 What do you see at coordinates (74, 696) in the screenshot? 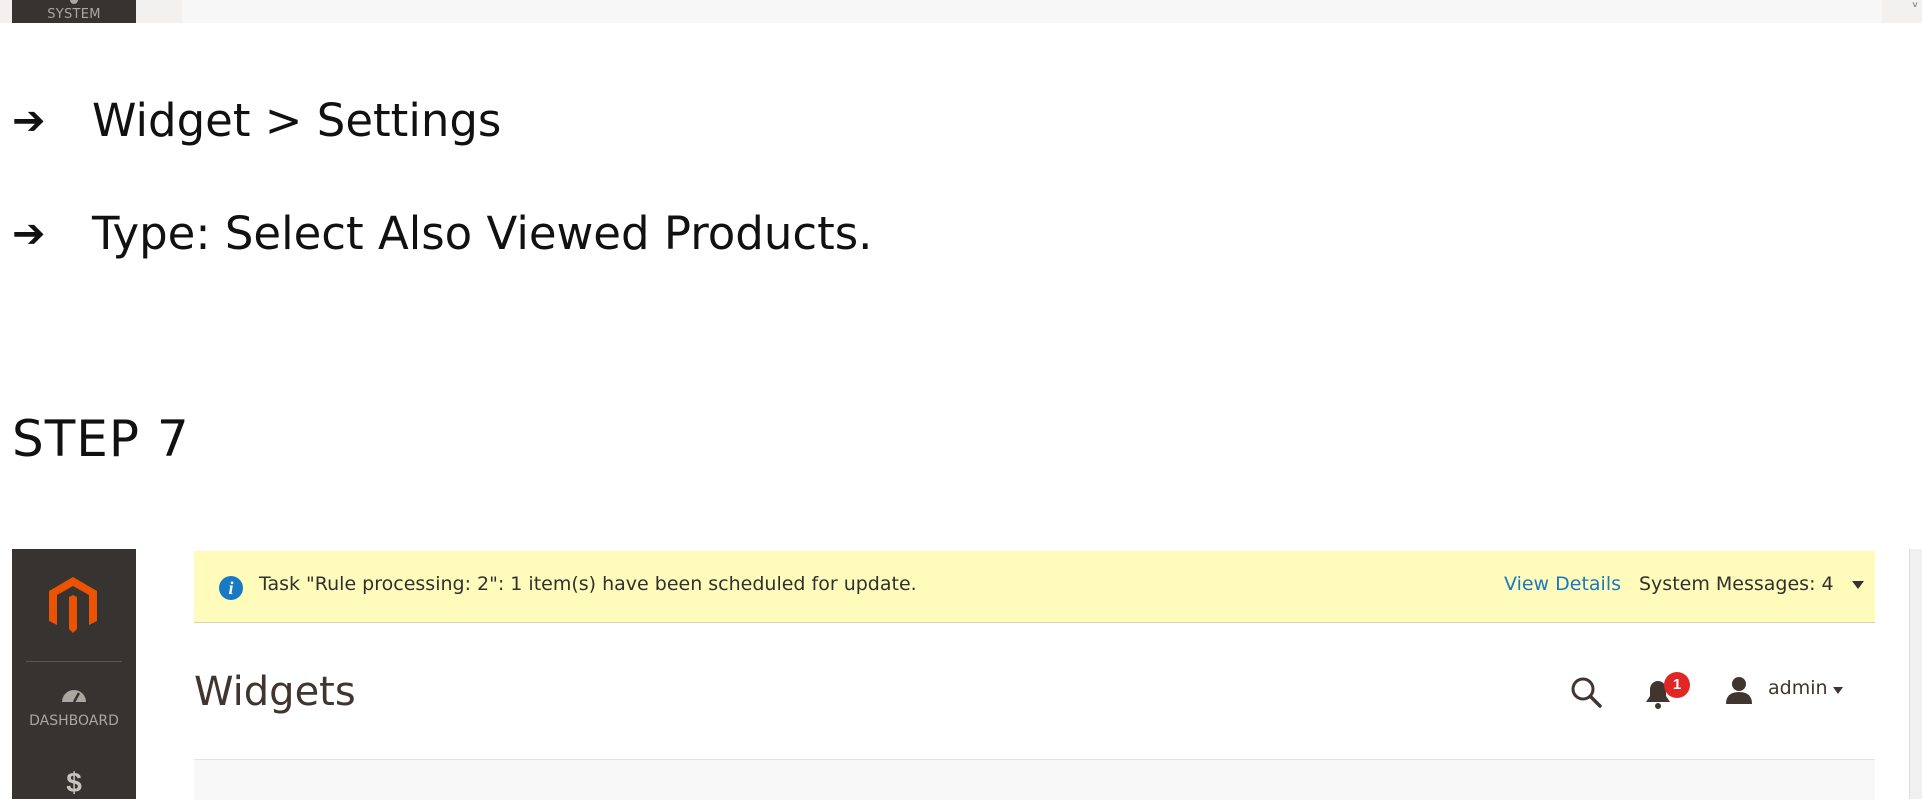
I see `dashboard-gauge-icon` at bounding box center [74, 696].